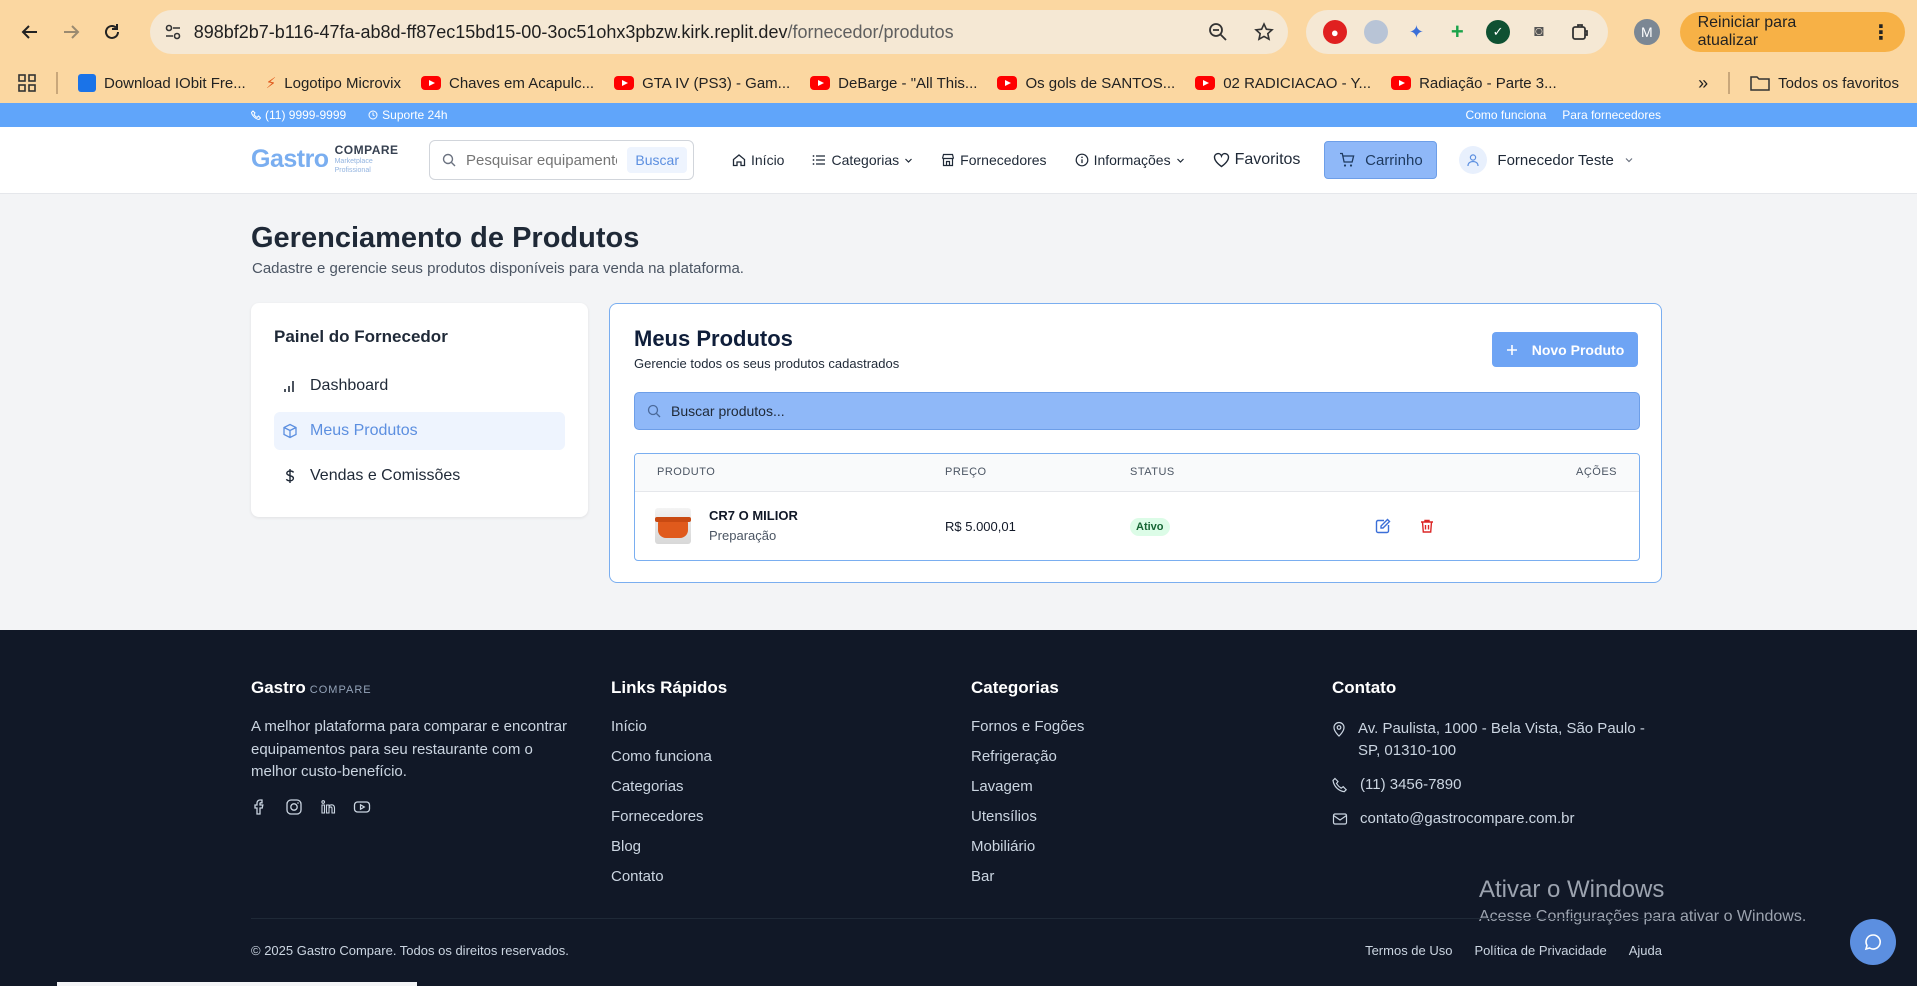 Image resolution: width=1917 pixels, height=986 pixels. What do you see at coordinates (419, 476) in the screenshot?
I see `sidebar-item-vendas: Vendas e Comissões` at bounding box center [419, 476].